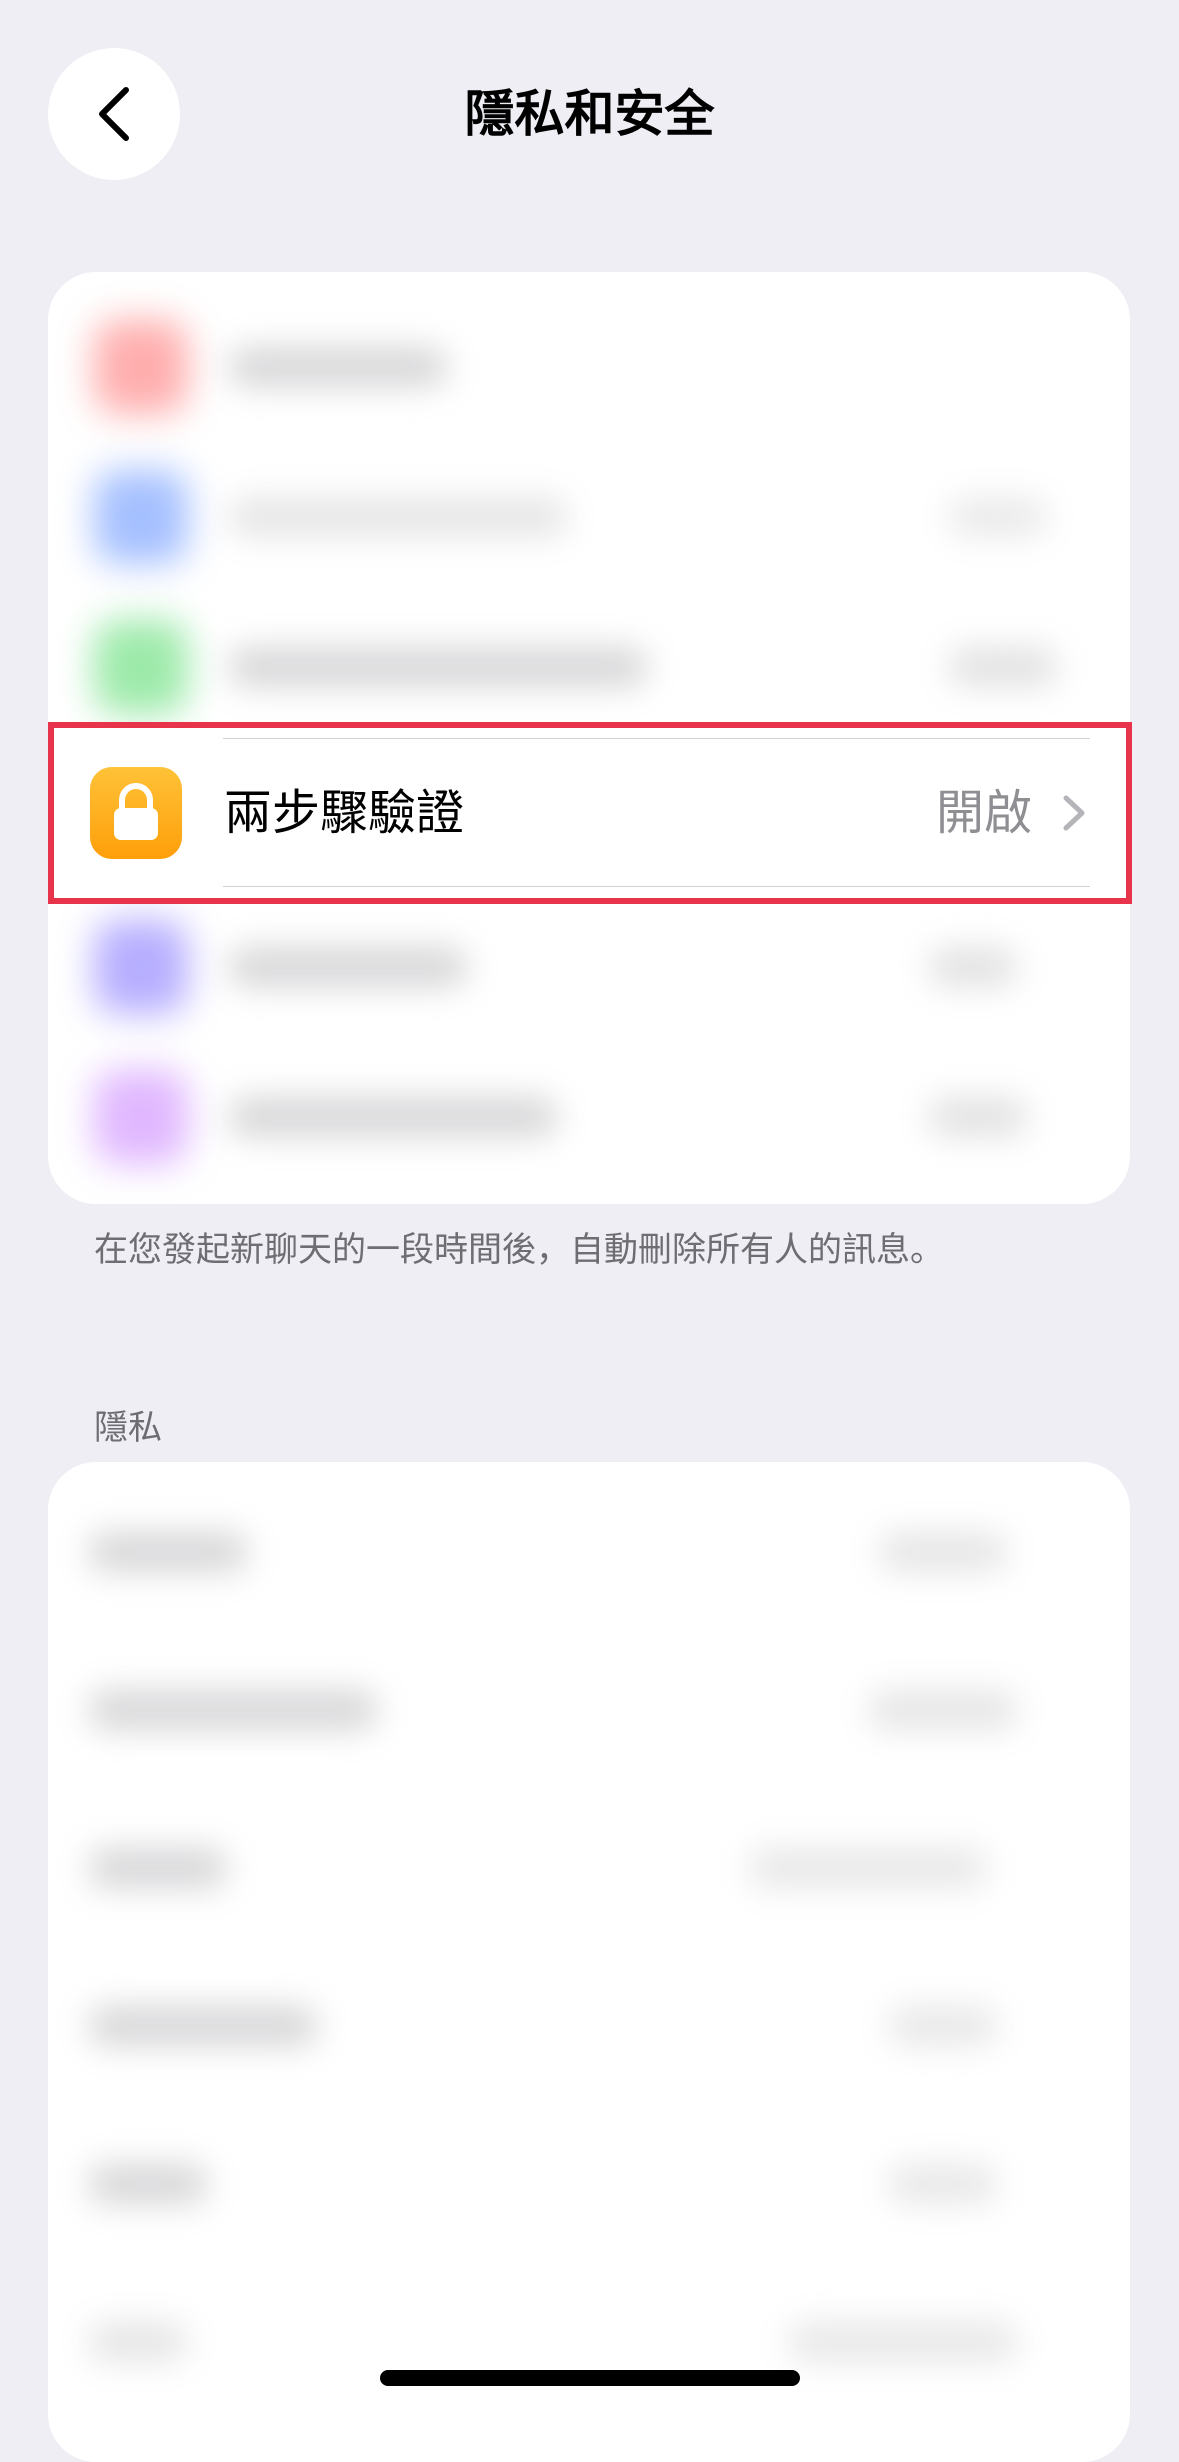 This screenshot has height=2462, width=1179. Describe the element at coordinates (983, 813) in the screenshot. I see `two-step-verification-status: 開啟` at that location.